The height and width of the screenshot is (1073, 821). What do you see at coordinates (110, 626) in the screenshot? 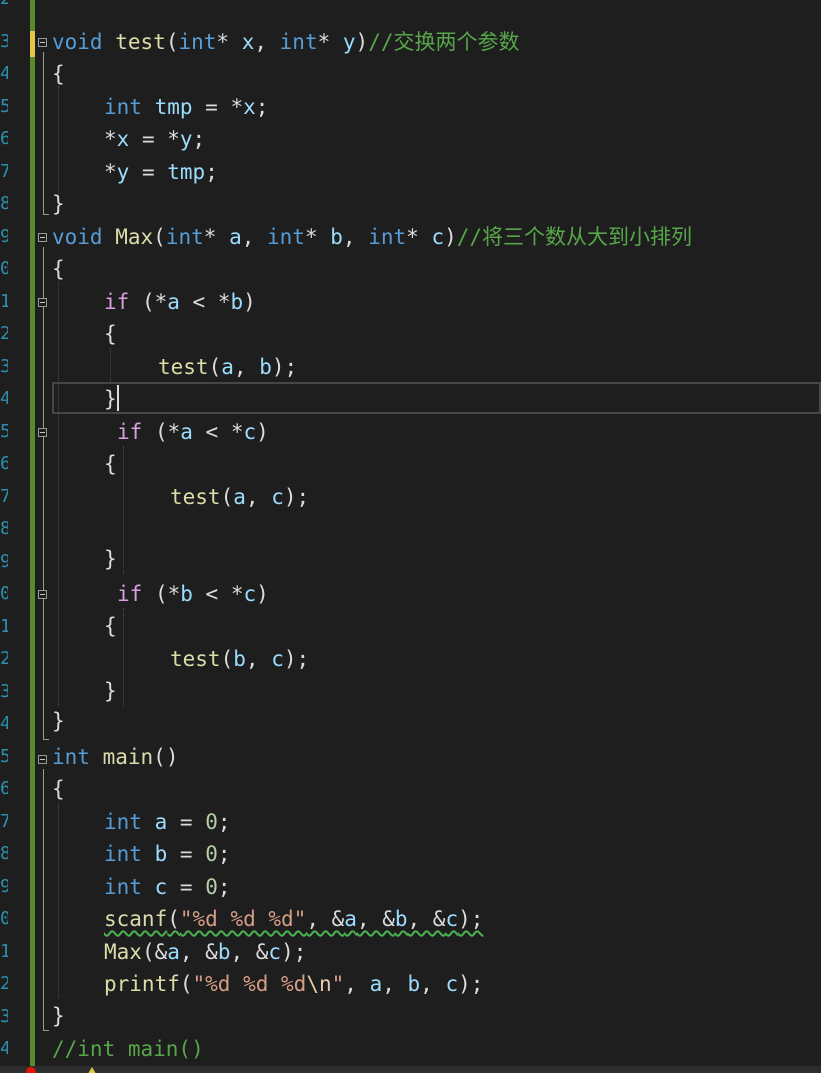
I see `code-line-21: {` at bounding box center [110, 626].